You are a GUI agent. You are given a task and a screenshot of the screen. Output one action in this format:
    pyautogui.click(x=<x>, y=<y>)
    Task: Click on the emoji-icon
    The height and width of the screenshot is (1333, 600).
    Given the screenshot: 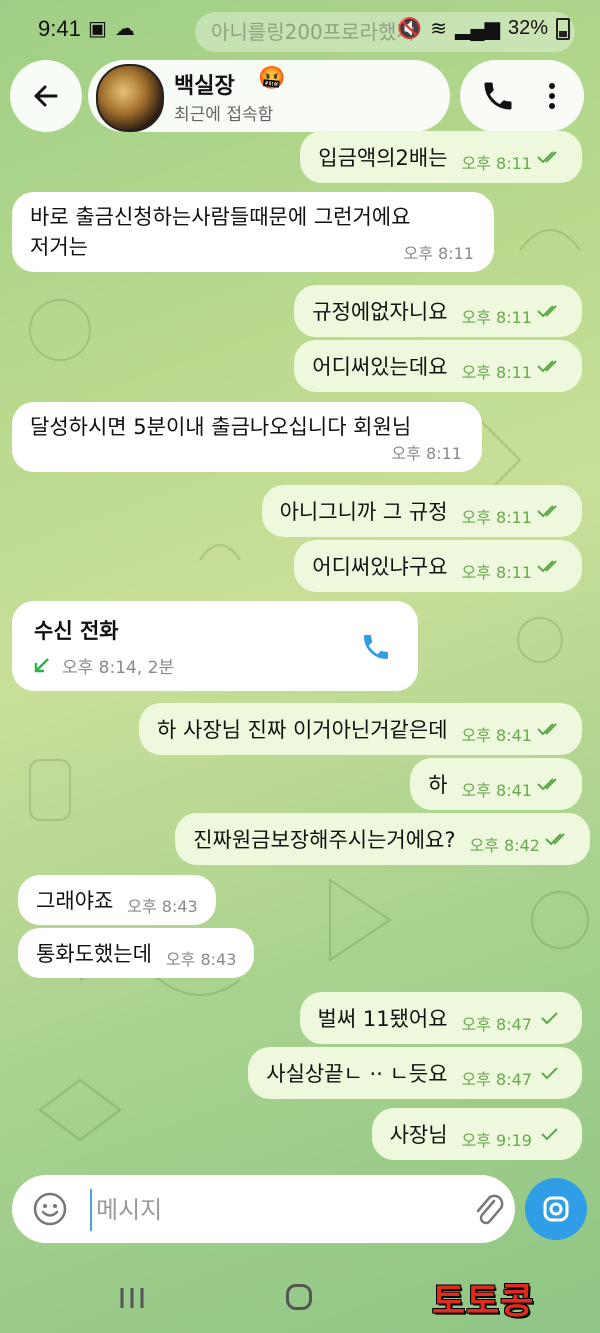 What is the action you would take?
    pyautogui.click(x=50, y=1209)
    